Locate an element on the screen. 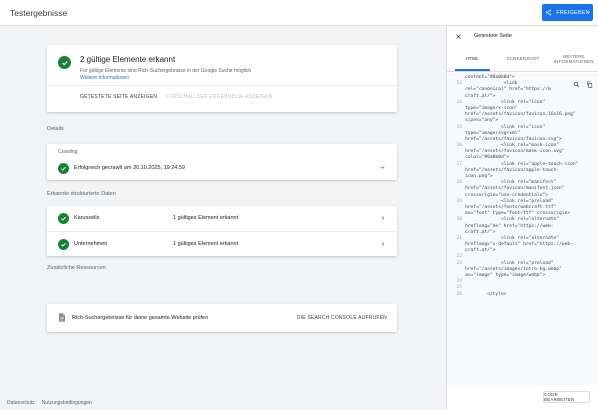 Image resolution: width=598 pixels, height=410 pixels. page-title: Testergebnisse is located at coordinates (39, 13).